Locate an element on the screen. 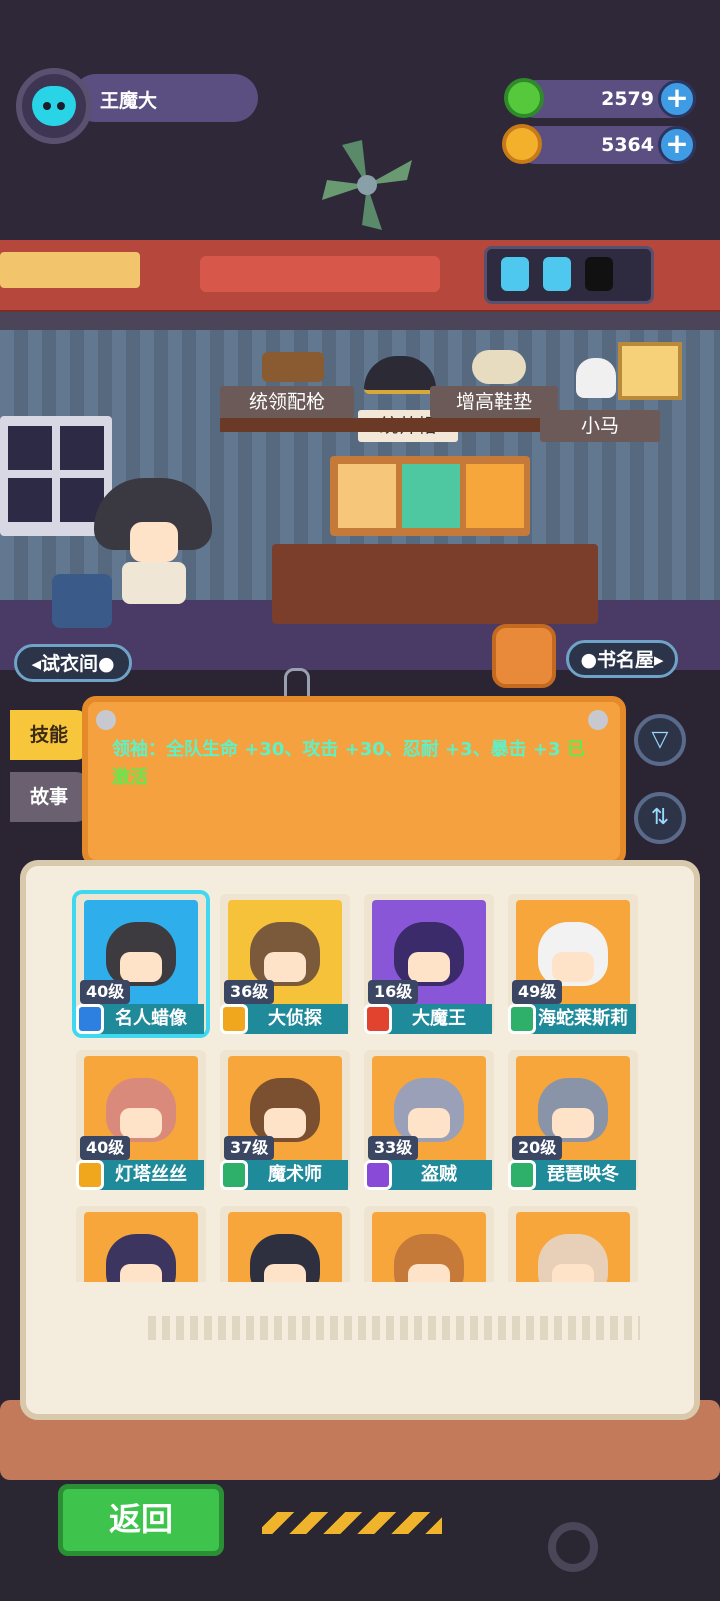 Image resolution: width=720 pixels, height=1601 pixels. energy-slots is located at coordinates (569, 275).